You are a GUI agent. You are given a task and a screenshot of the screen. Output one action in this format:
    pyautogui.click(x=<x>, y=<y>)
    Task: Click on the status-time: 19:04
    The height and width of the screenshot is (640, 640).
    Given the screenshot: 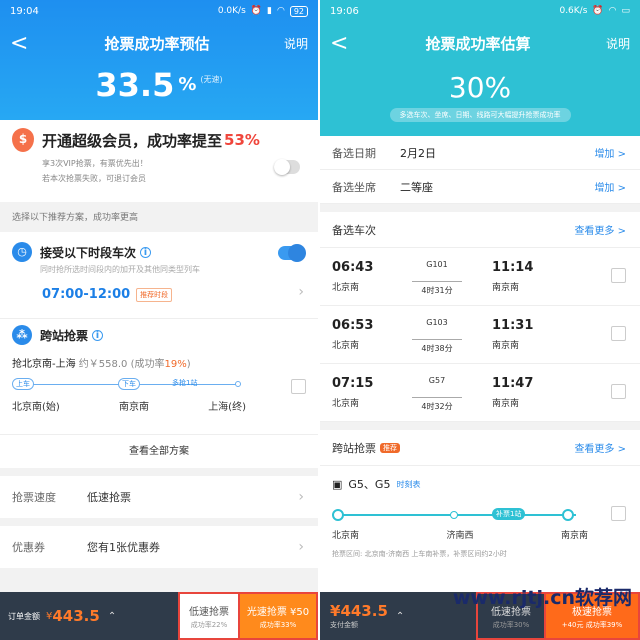 What is the action you would take?
    pyautogui.click(x=24, y=11)
    